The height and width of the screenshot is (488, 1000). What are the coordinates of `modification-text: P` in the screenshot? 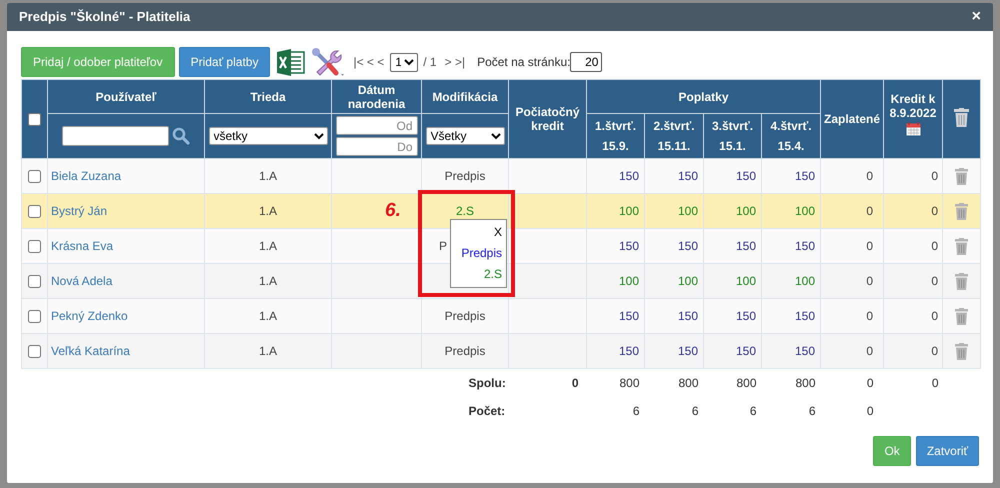 It's located at (443, 246).